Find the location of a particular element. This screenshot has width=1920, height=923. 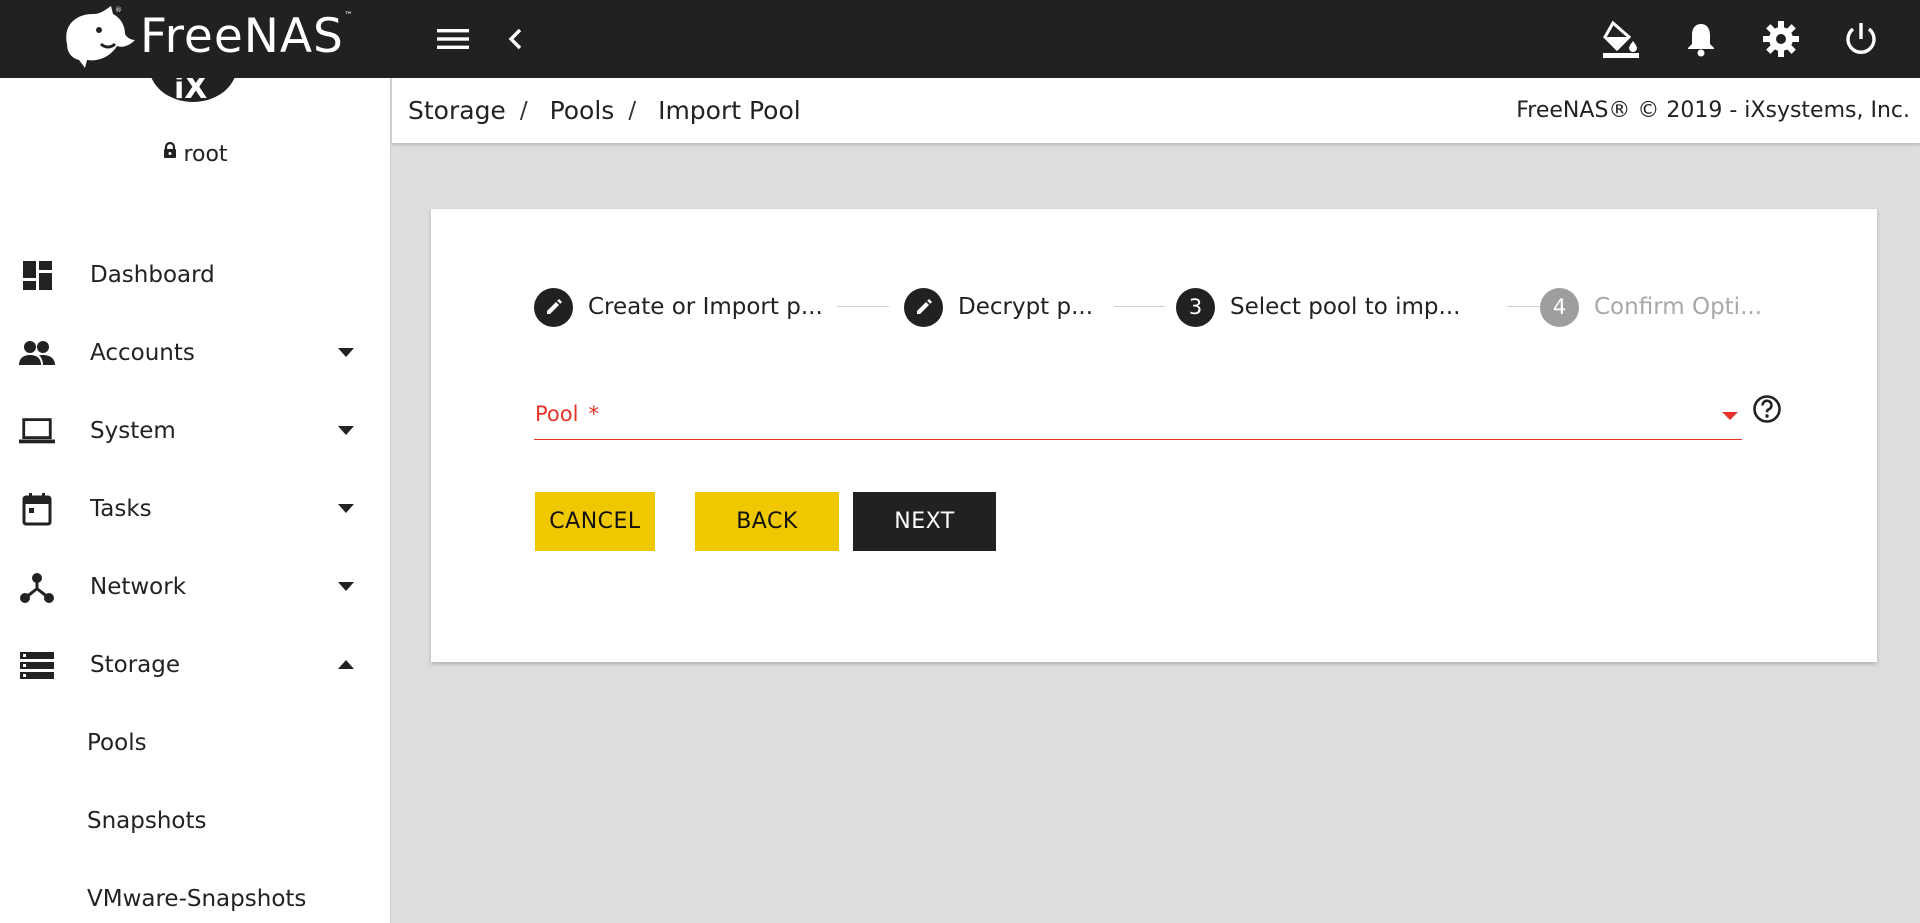

sidebar-item-dashboard: Dashboard is located at coordinates (195, 275).